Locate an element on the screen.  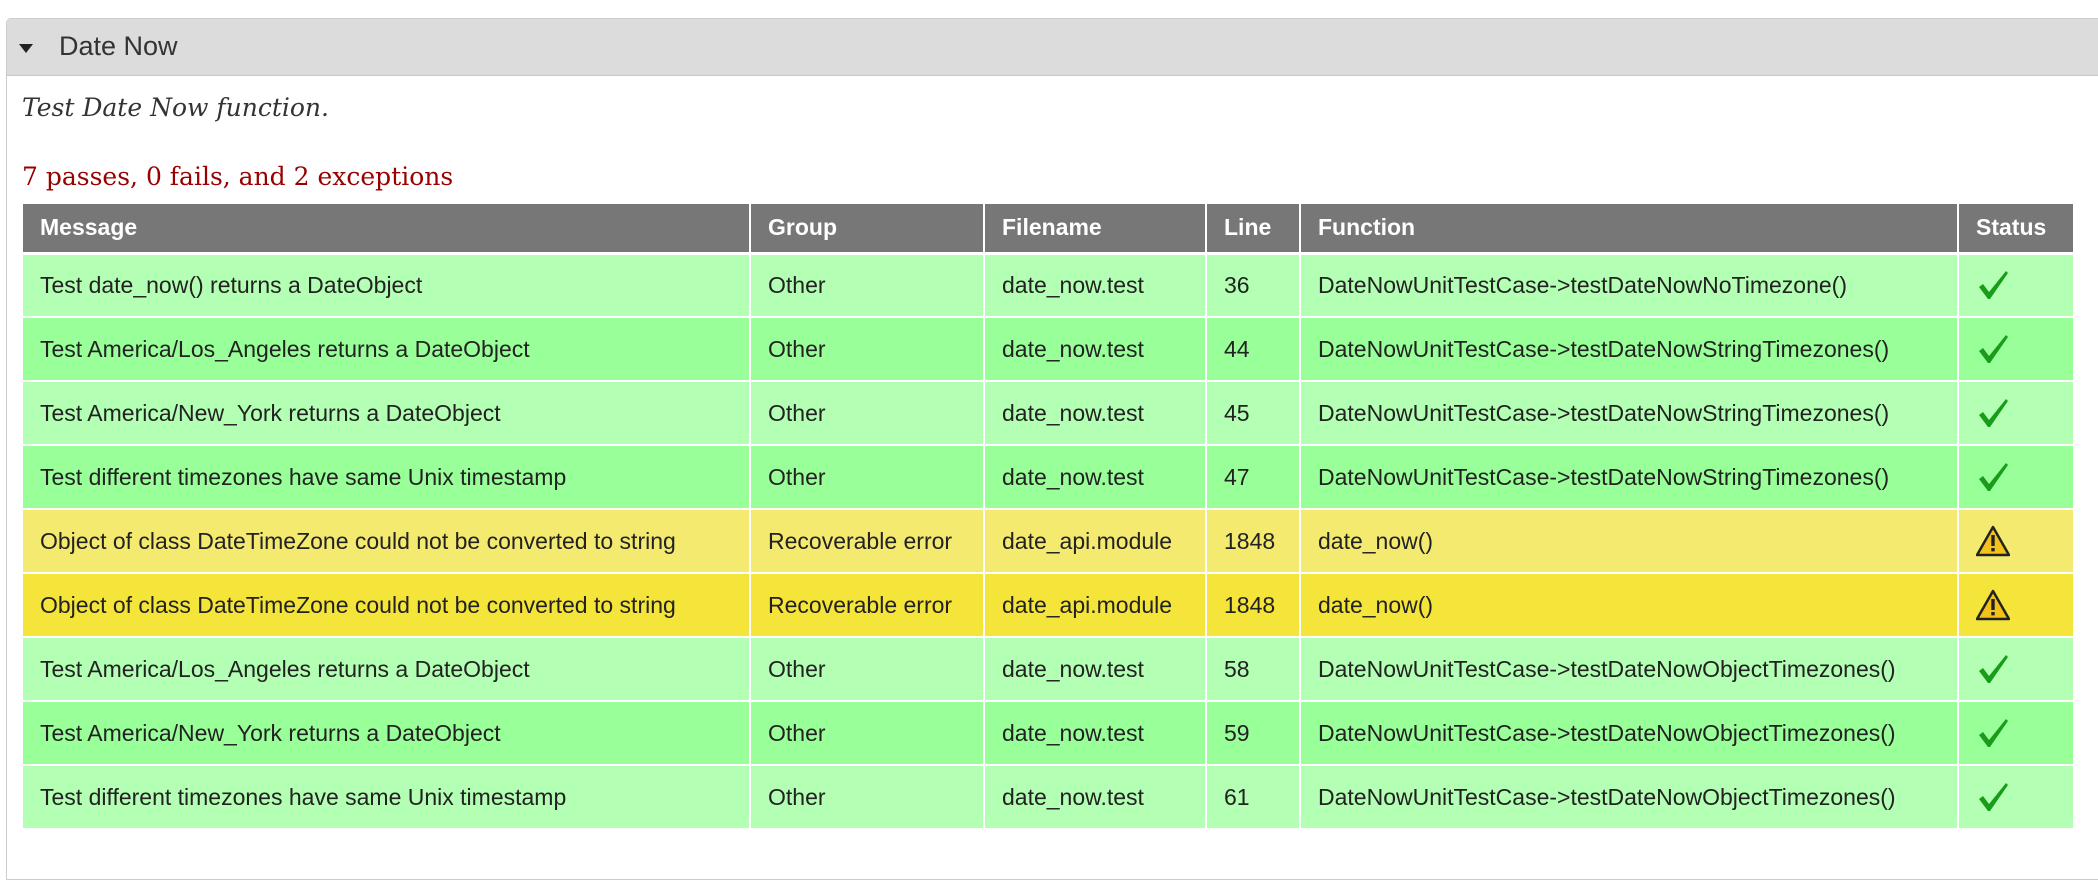
column-header-status: Status is located at coordinates (2015, 229).